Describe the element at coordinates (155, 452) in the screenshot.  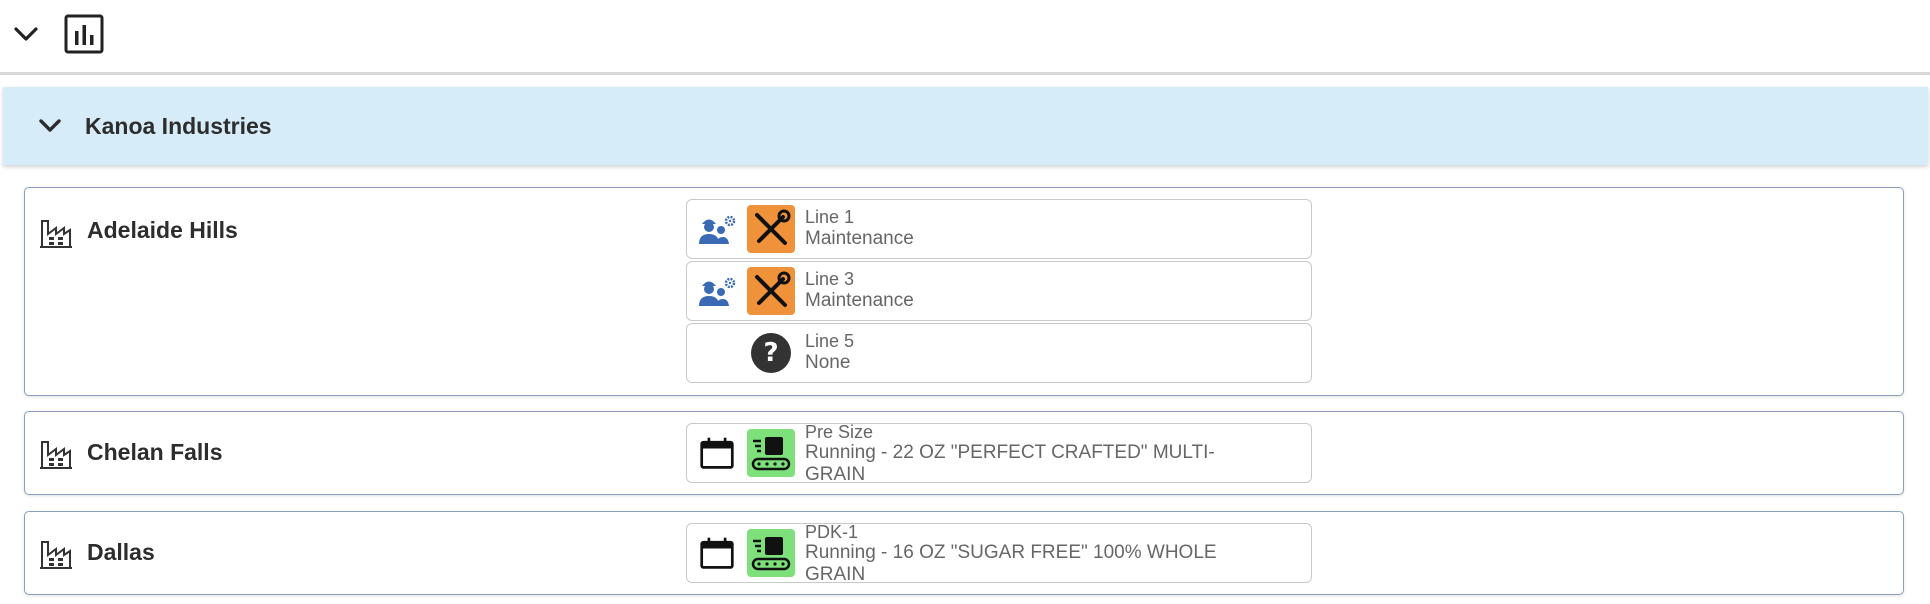
I see `site-name: Chelan Falls` at that location.